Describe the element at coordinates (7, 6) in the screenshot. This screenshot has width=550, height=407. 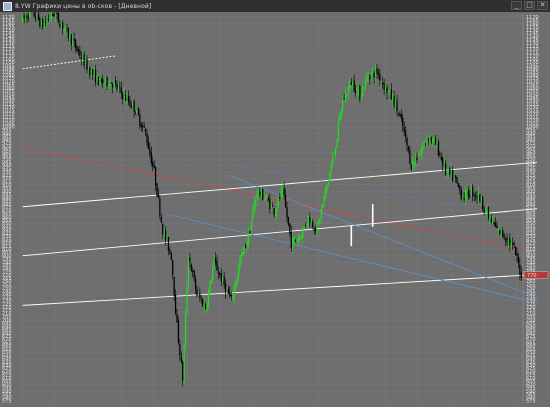
I see `app-icon` at that location.